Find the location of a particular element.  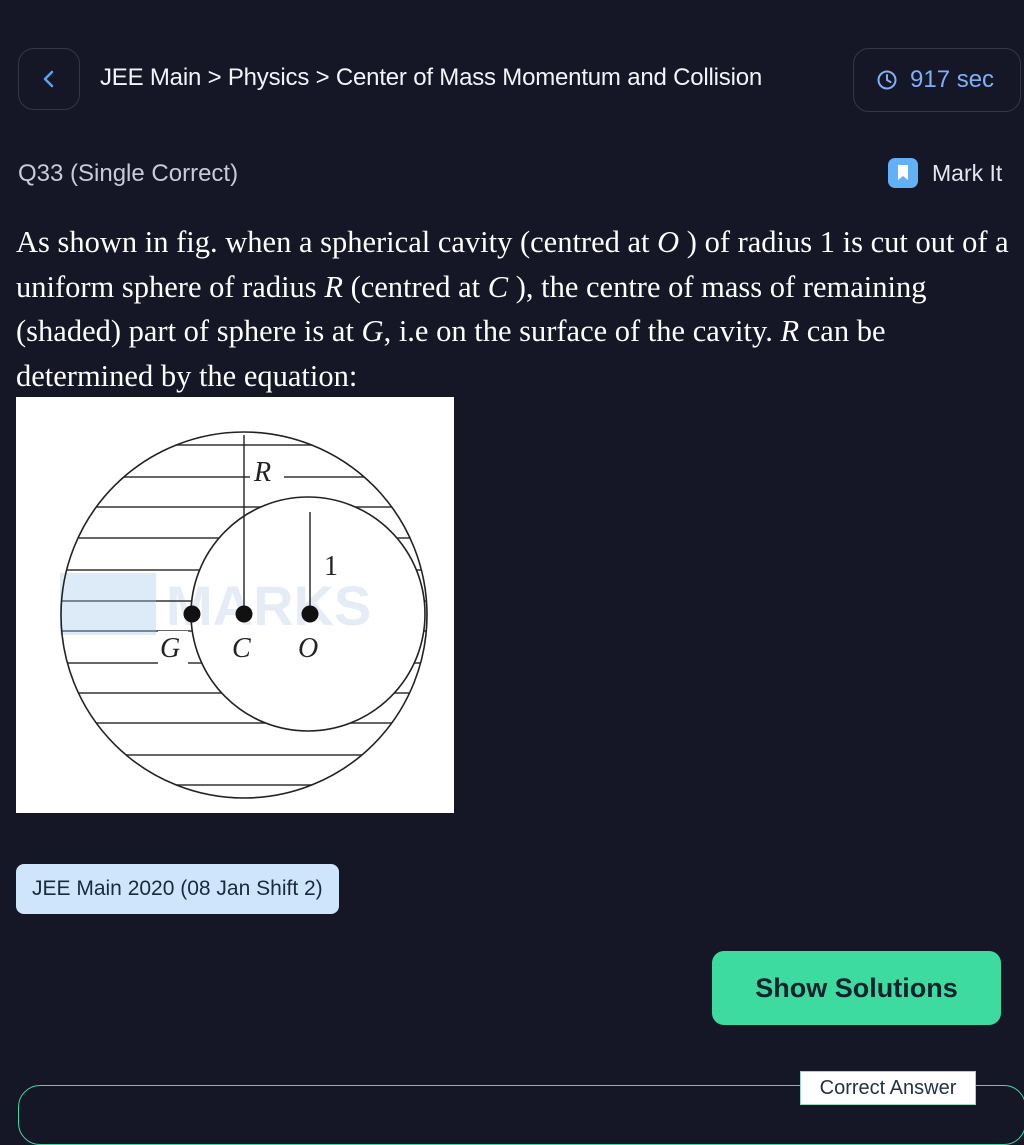

sphere-cavity-diagram: MARKS R 1 G C O is located at coordinates (244, 615).